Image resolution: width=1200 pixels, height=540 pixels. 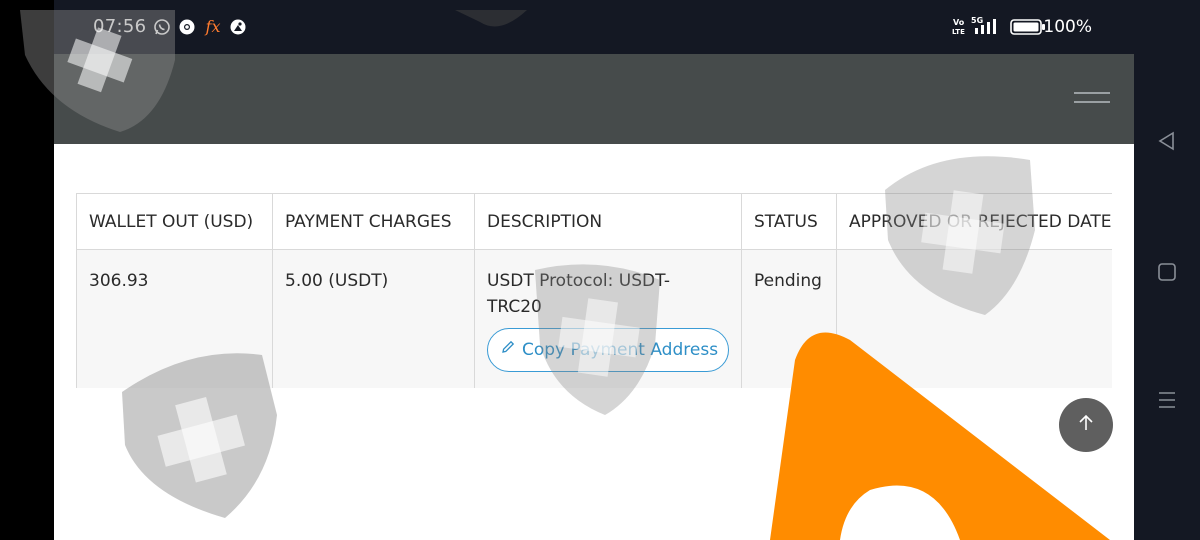 I want to click on home-icon, so click(x=1167, y=274).